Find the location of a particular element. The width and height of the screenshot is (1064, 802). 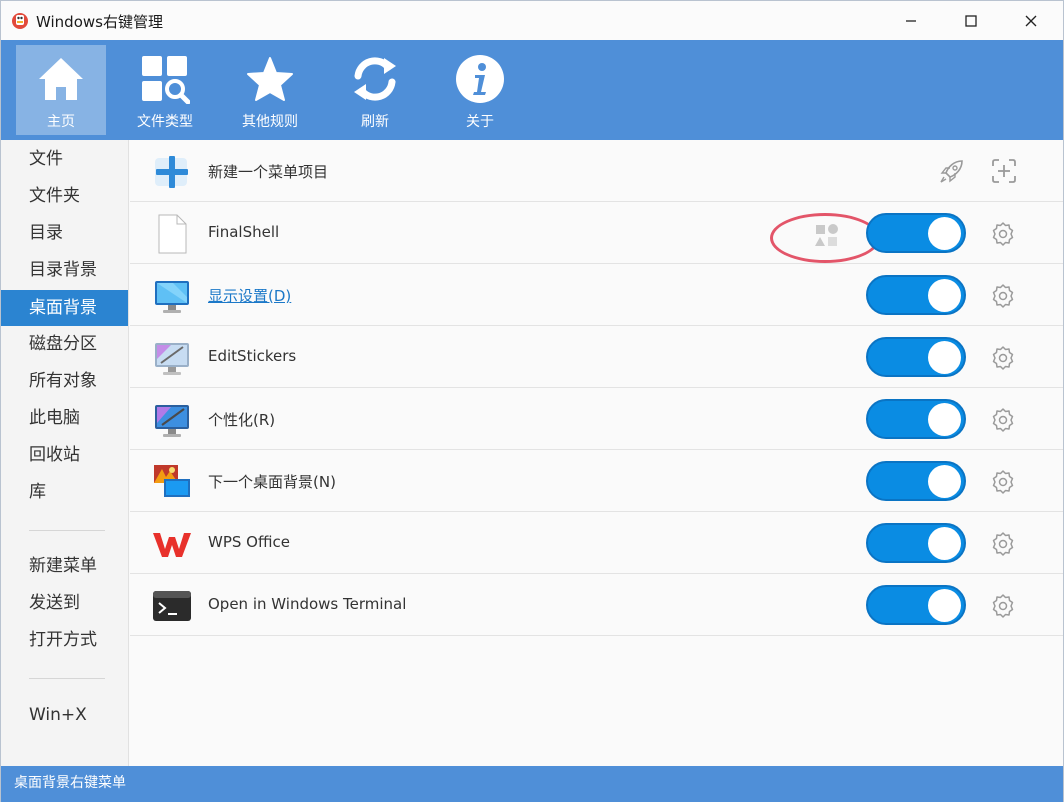

toolbar-about: 关于 is located at coordinates (480, 90).